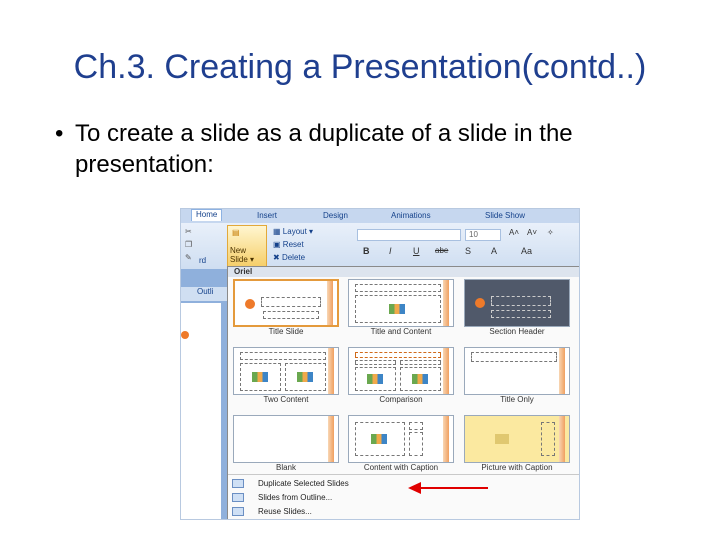 This screenshot has height=540, width=720. What do you see at coordinates (360, 67) in the screenshot?
I see `slide-title: Ch.3. Creating a Presentation(contd..)` at bounding box center [360, 67].